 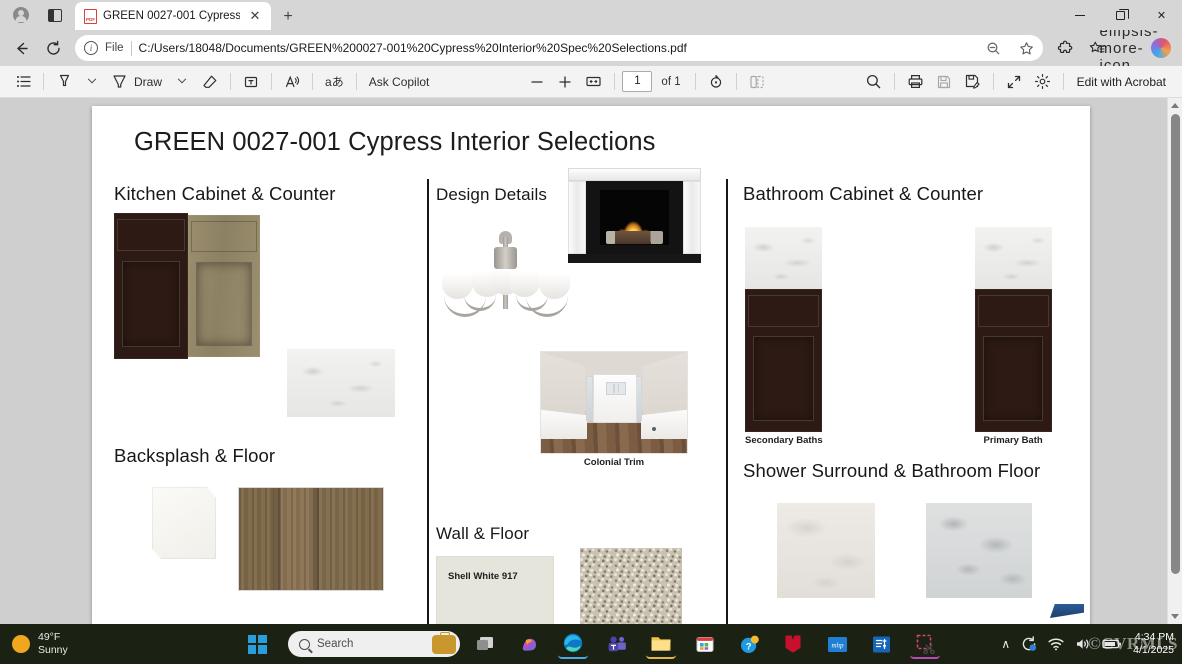 I want to click on clock-date: 4/1/2025, so click(x=1153, y=650).